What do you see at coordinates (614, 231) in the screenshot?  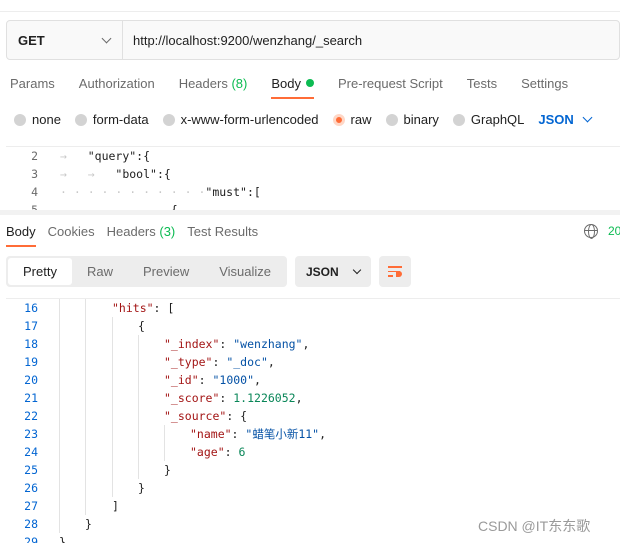 I see `status-code: 20` at bounding box center [614, 231].